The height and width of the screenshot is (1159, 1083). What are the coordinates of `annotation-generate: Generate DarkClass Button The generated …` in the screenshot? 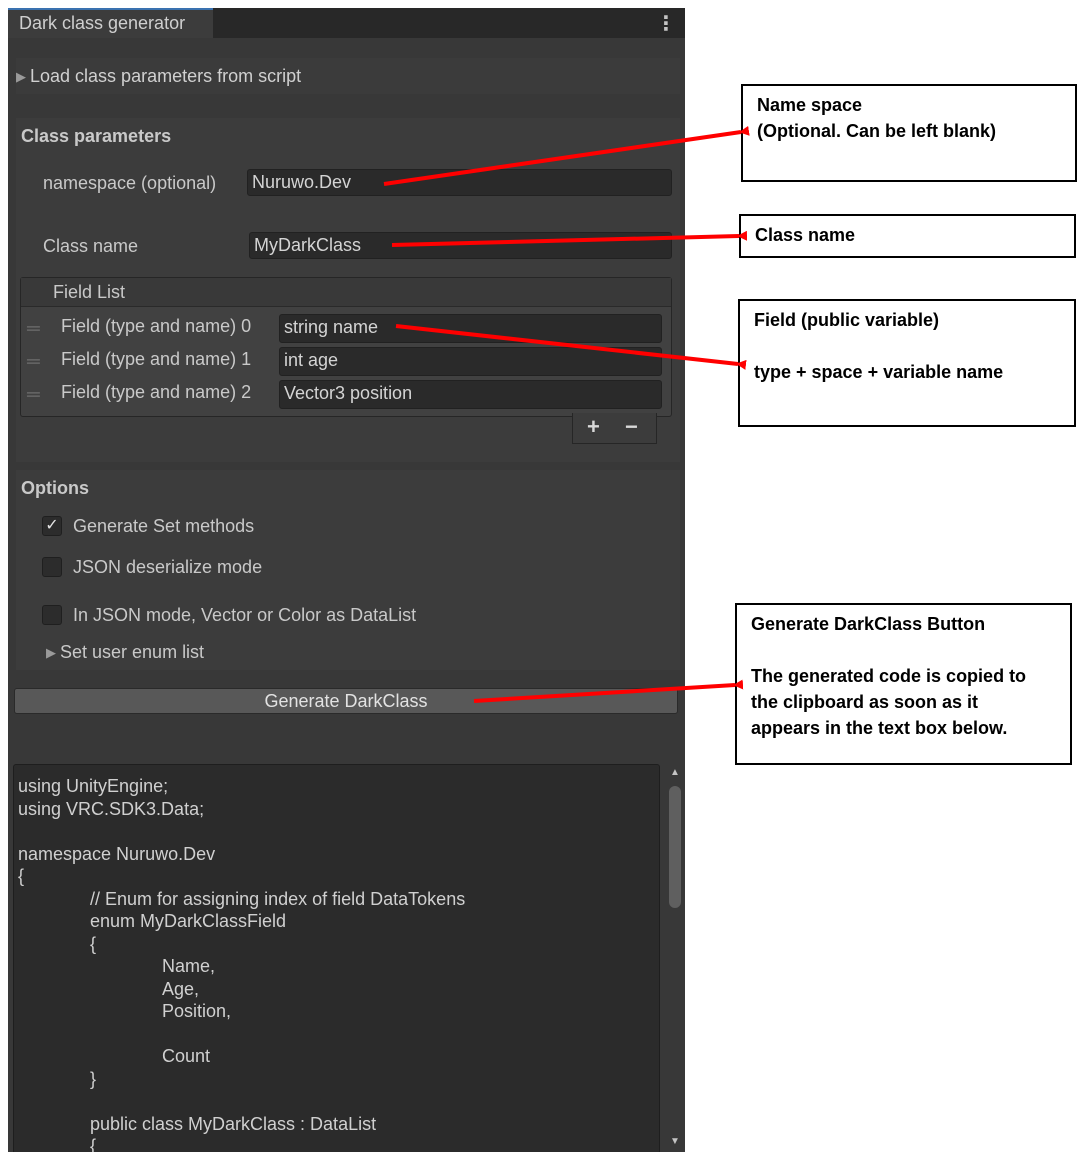 It's located at (903, 684).